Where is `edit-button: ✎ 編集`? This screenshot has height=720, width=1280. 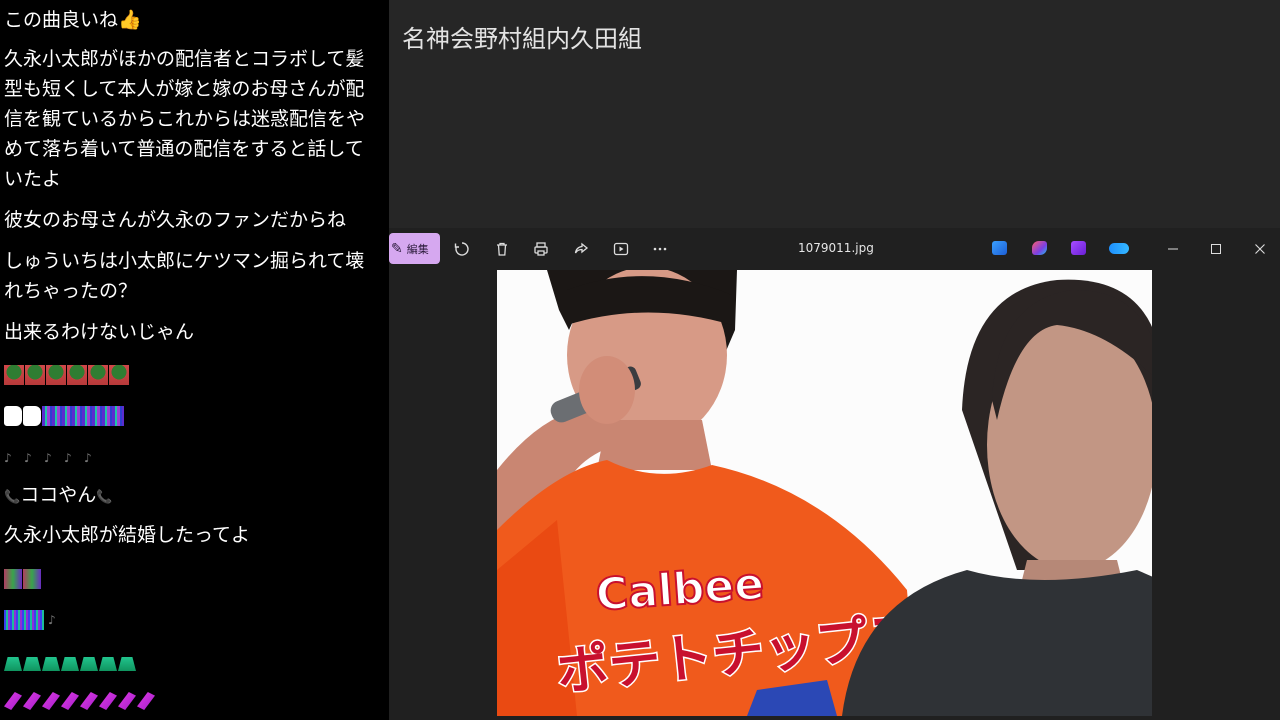 edit-button: ✎ 編集 is located at coordinates (414, 248).